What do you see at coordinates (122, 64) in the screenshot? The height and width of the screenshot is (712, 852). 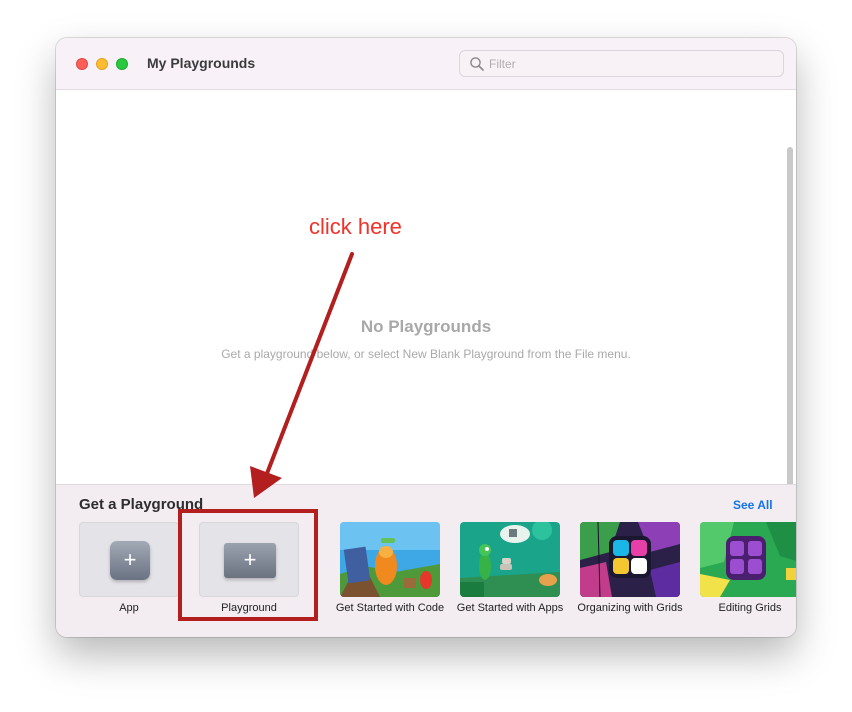 I see `zoom-window-button` at bounding box center [122, 64].